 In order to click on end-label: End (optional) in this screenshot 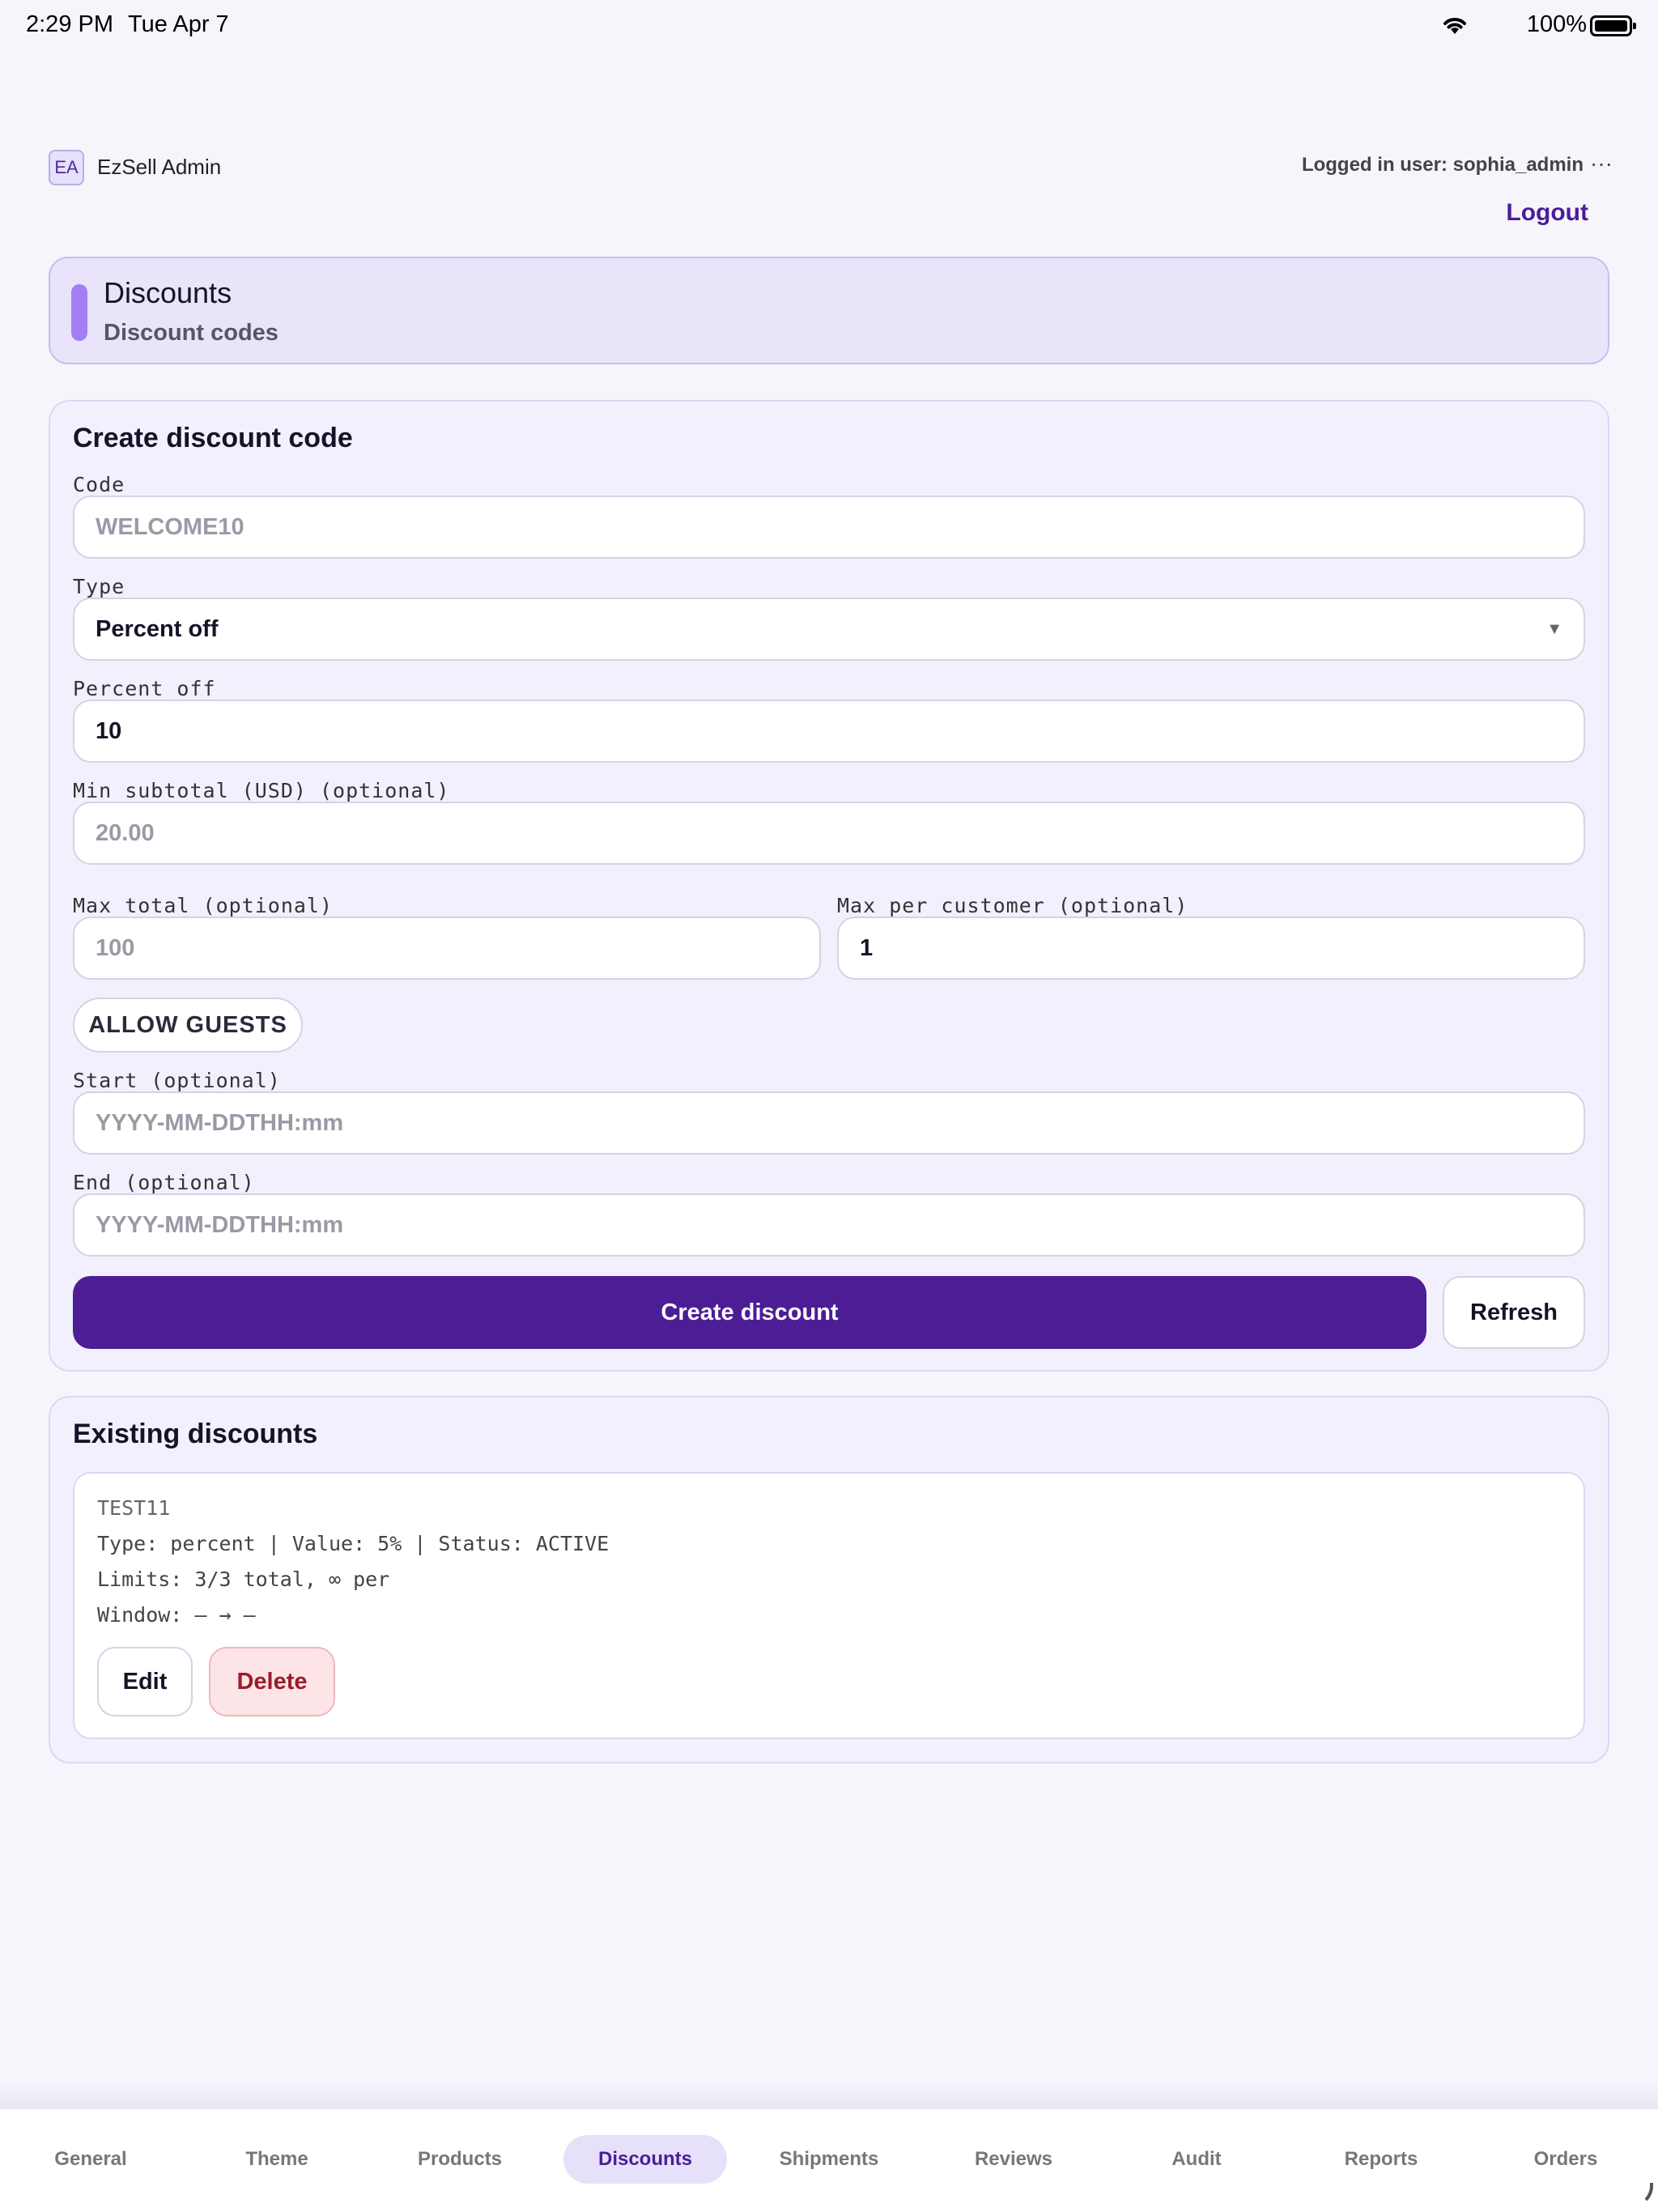, I will do `click(164, 1182)`.